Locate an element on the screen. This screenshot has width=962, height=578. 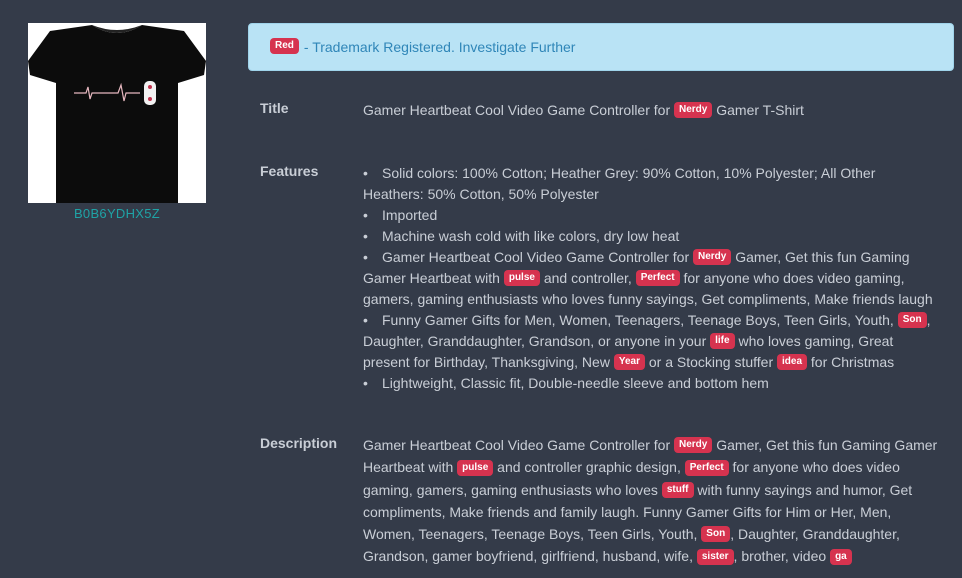
keyword-badge: ga is located at coordinates (841, 556).